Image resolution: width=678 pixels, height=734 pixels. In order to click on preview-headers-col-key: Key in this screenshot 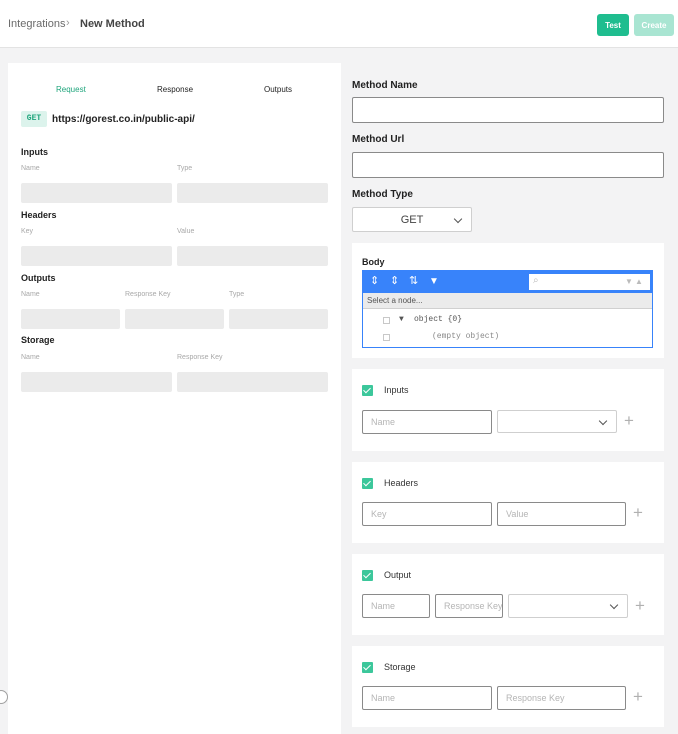, I will do `click(27, 231)`.